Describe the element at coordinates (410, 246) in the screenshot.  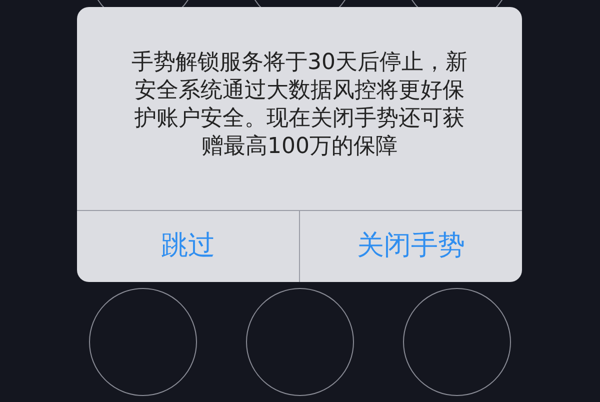
I see `alert-button: 关闭手势` at that location.